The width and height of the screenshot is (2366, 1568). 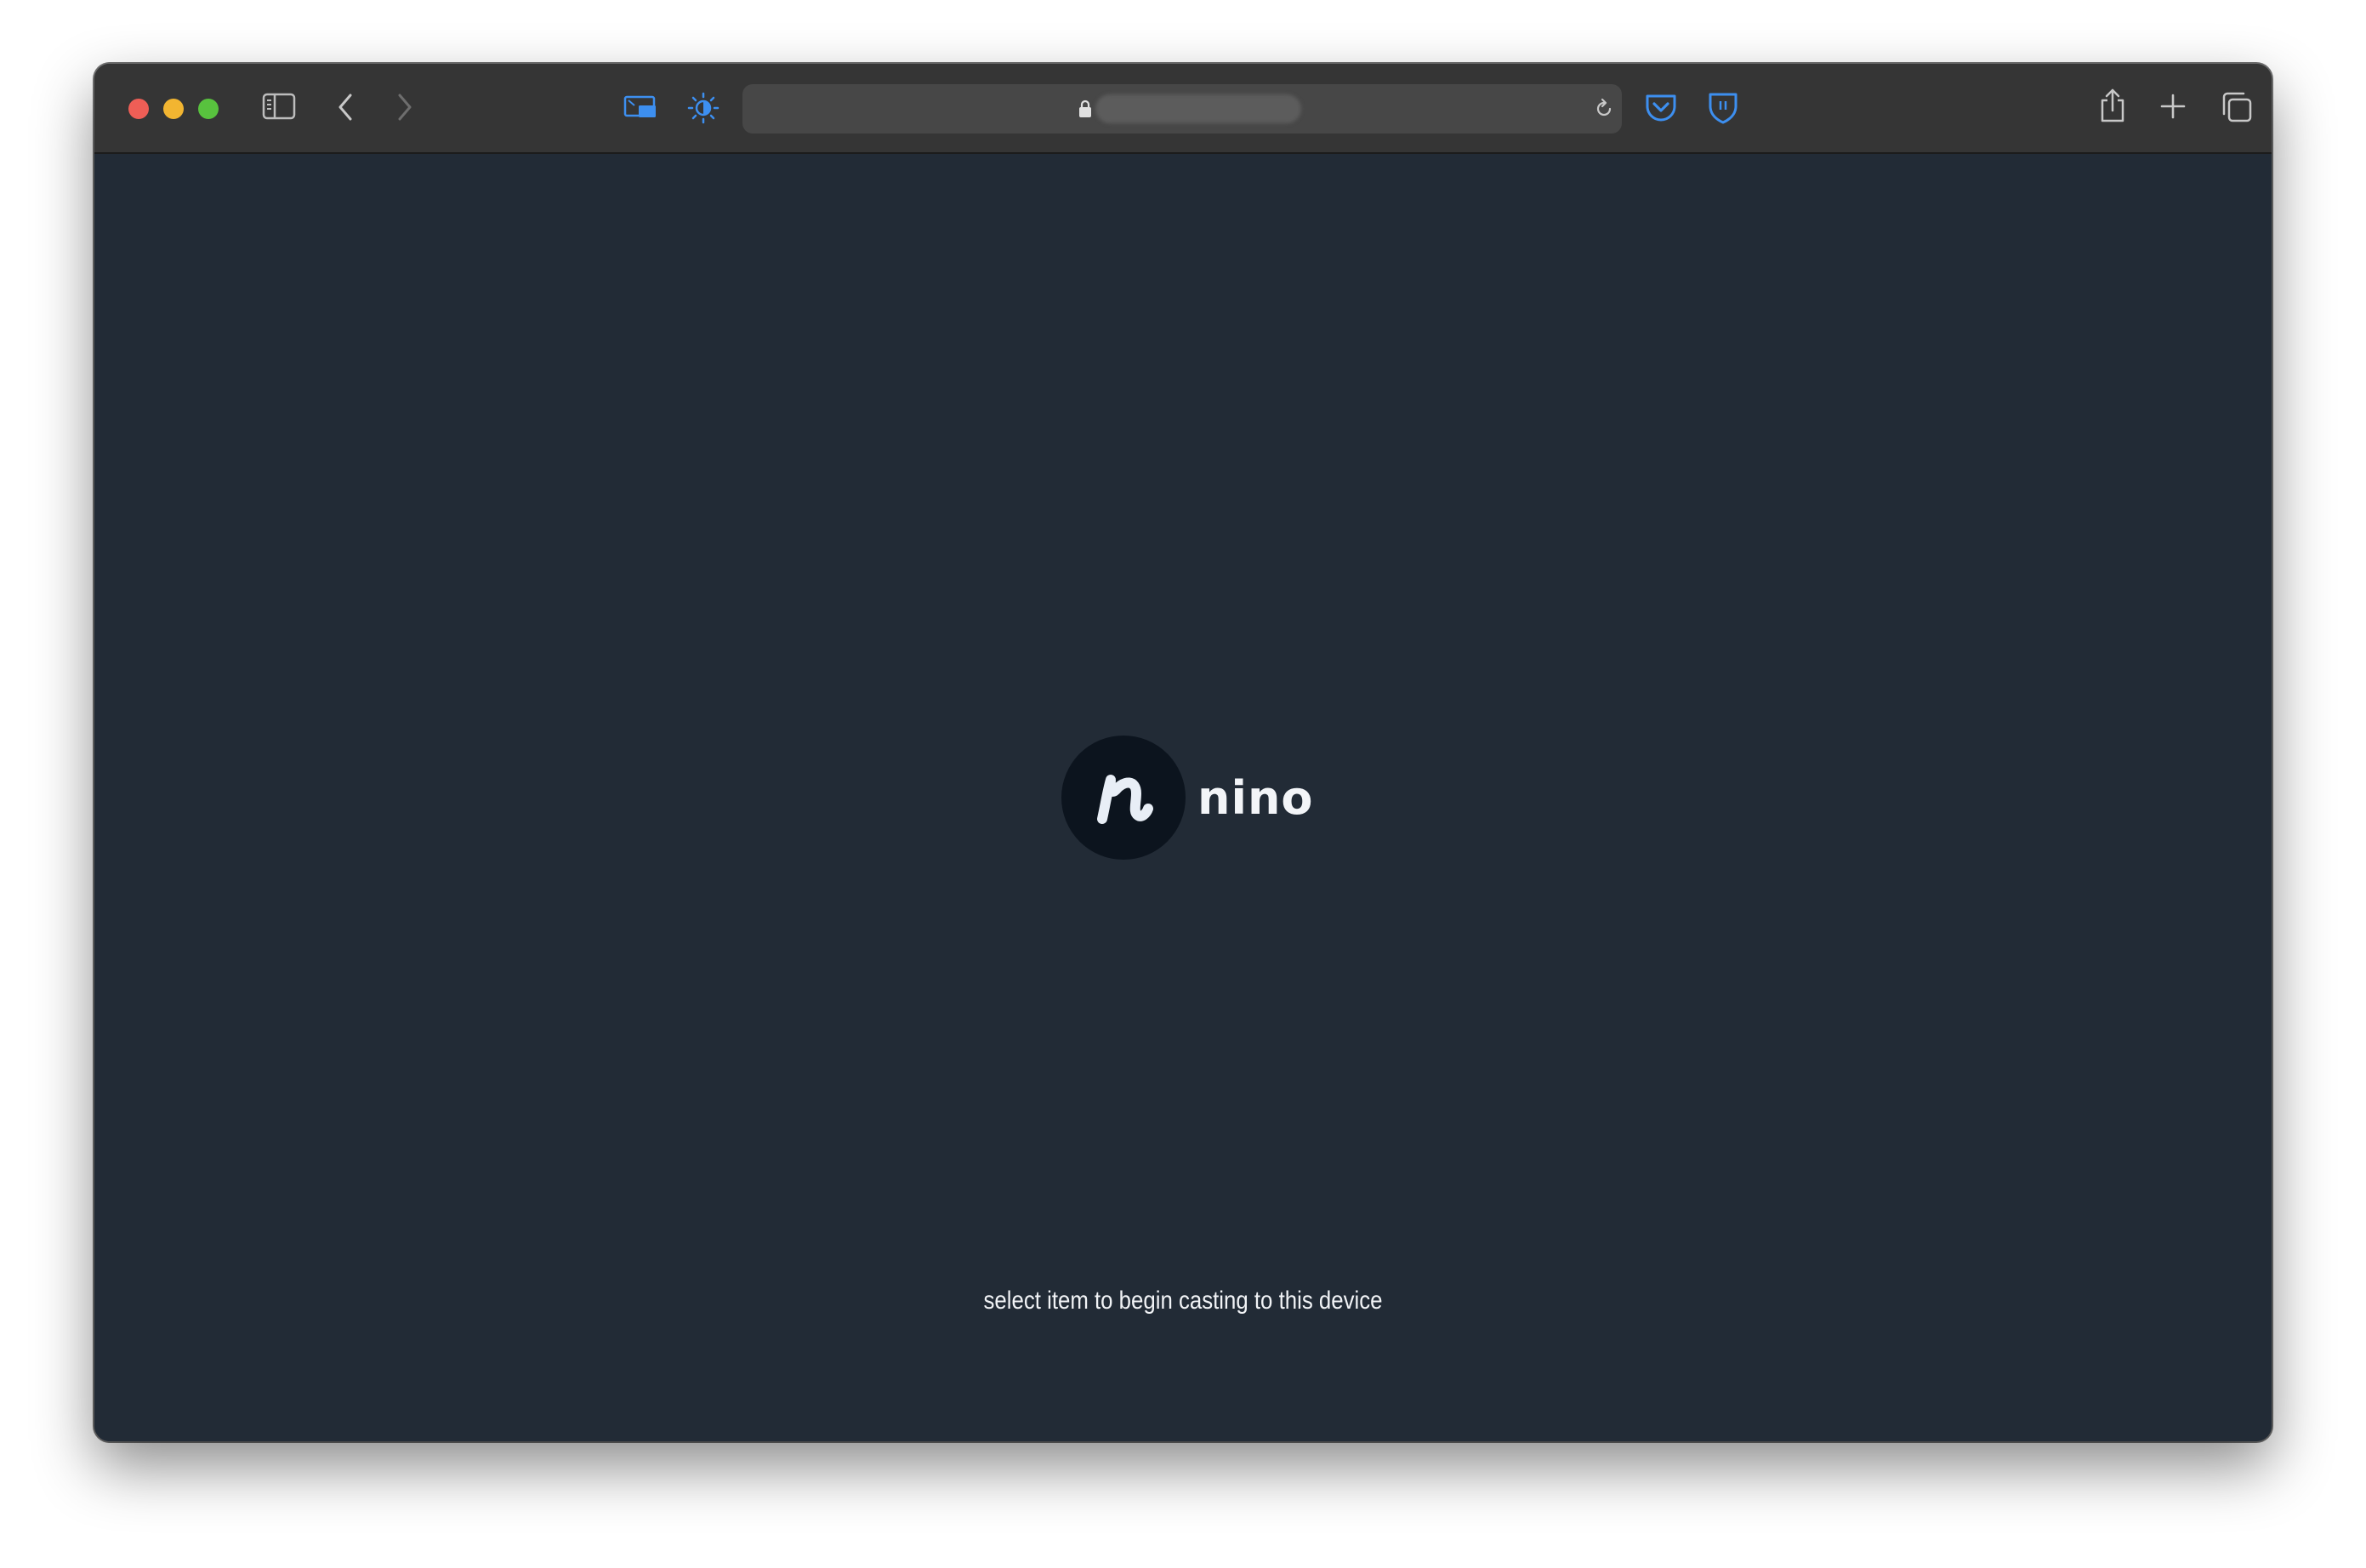 I want to click on nino-n-glyph: n, so click(x=1125, y=799).